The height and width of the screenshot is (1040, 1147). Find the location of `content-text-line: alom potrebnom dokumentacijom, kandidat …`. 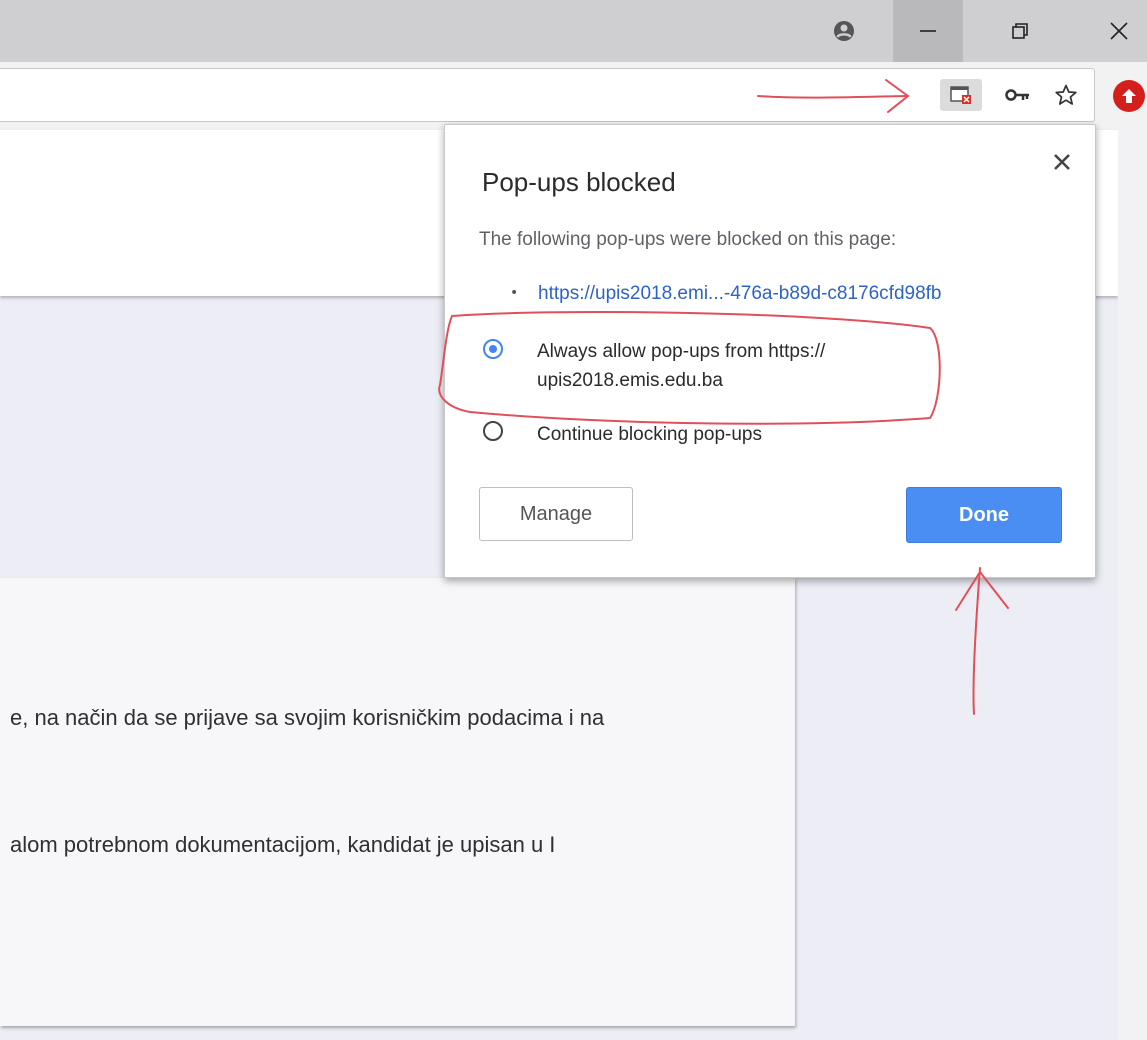

content-text-line: alom potrebnom dokumentacijom, kandidat … is located at coordinates (283, 844).